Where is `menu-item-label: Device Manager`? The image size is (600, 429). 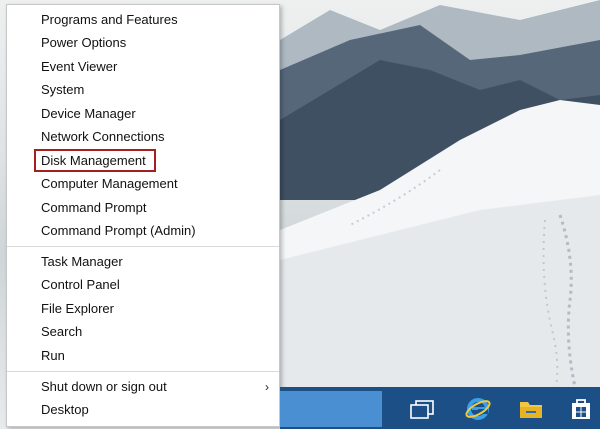
menu-item-label: Device Manager is located at coordinates (88, 113).